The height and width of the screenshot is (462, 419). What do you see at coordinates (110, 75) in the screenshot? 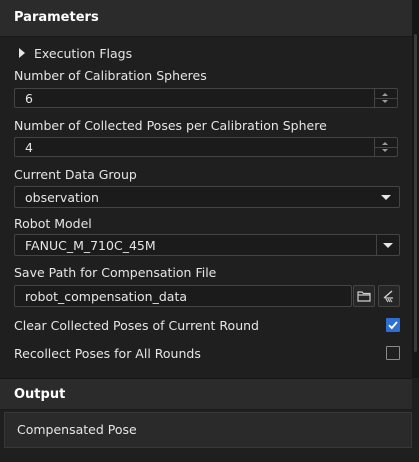
I see `num-spheres-label: Number of Calibration Spheres` at bounding box center [110, 75].